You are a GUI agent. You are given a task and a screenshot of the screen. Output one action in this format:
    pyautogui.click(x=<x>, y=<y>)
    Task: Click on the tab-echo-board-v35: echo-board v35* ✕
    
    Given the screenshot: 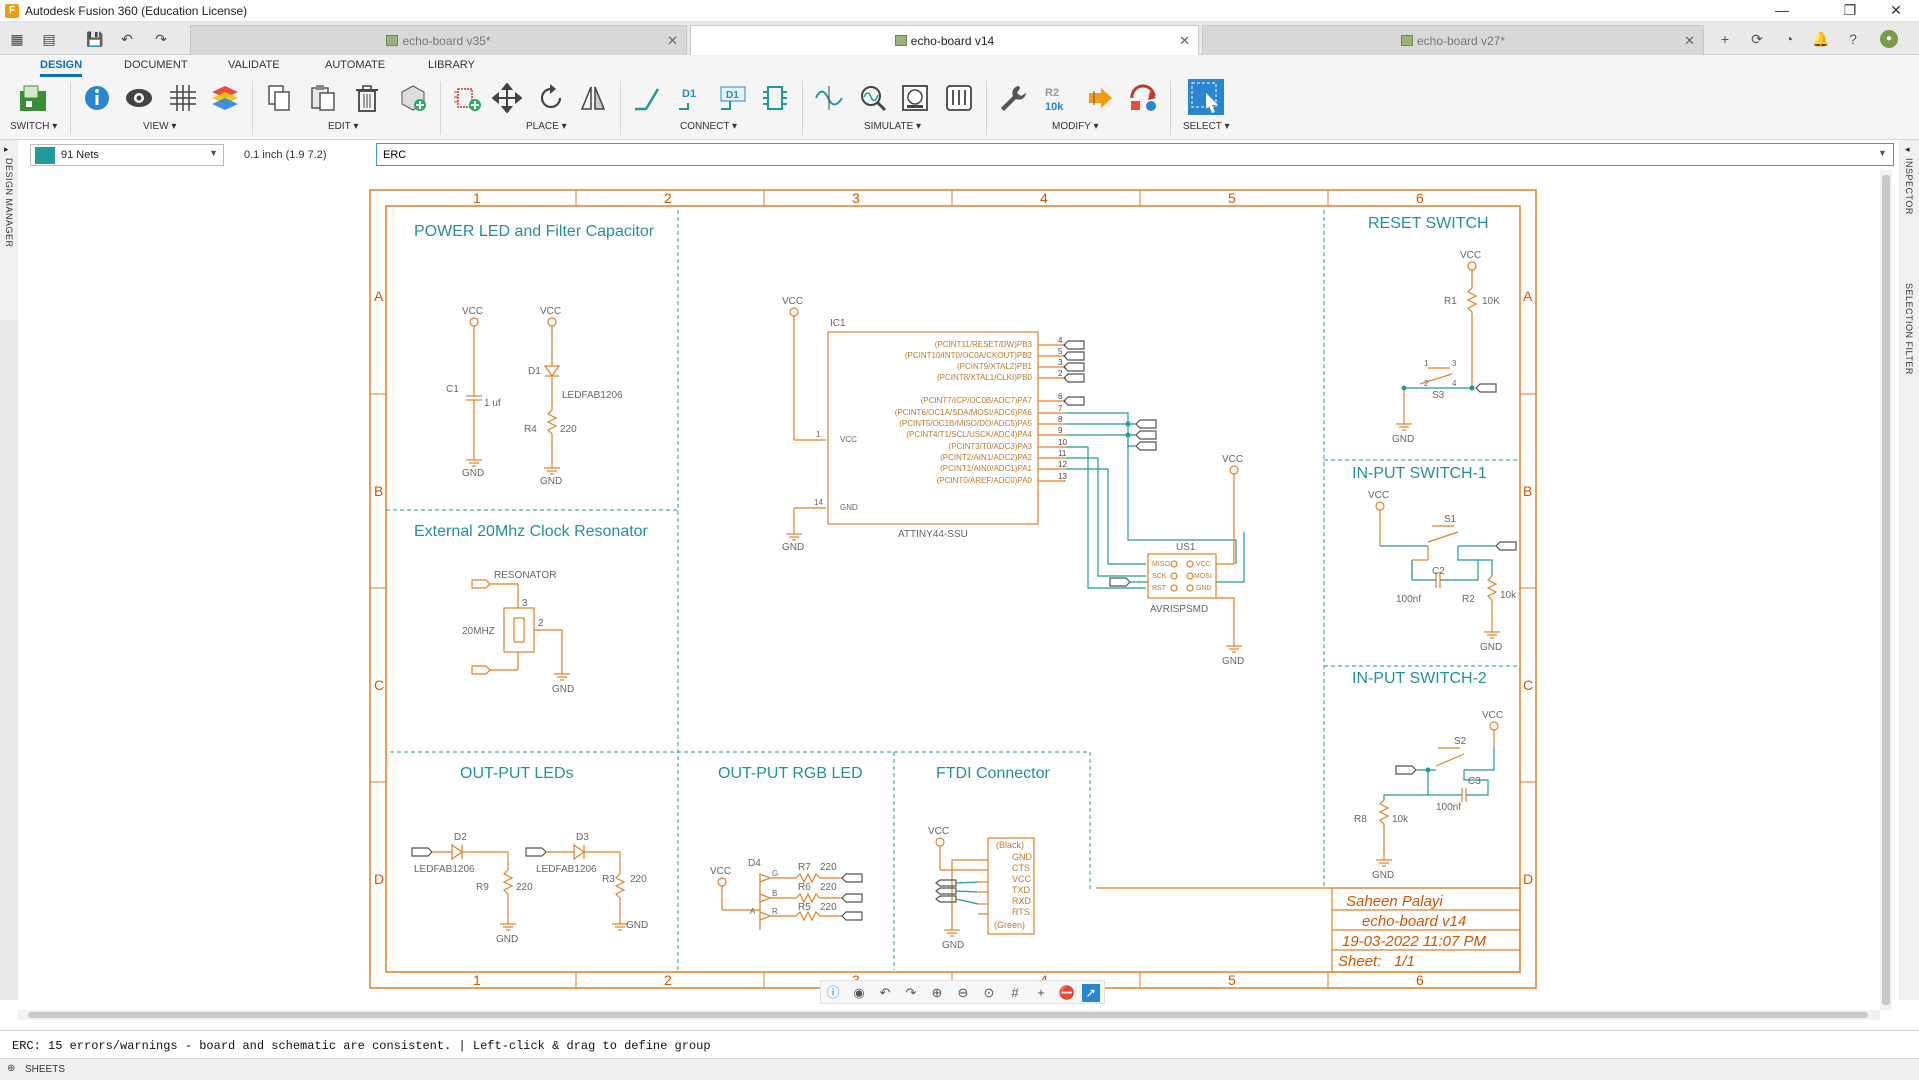 What is the action you would take?
    pyautogui.click(x=438, y=40)
    